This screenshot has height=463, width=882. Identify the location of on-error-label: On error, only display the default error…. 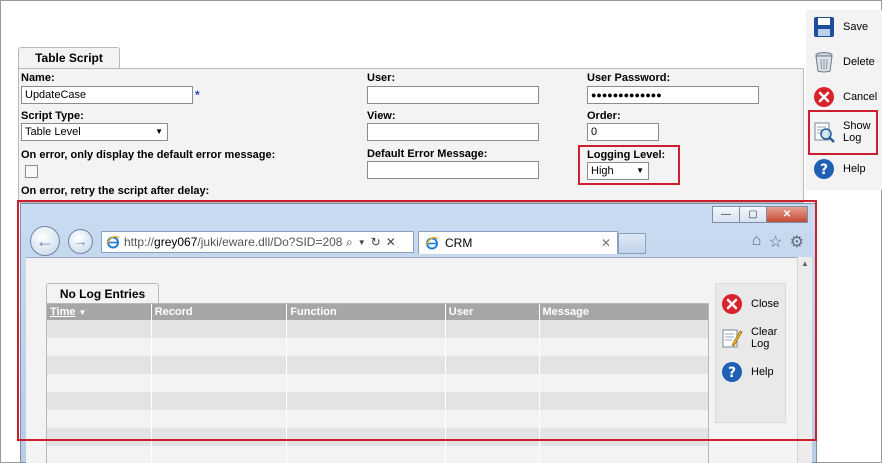
(148, 155).